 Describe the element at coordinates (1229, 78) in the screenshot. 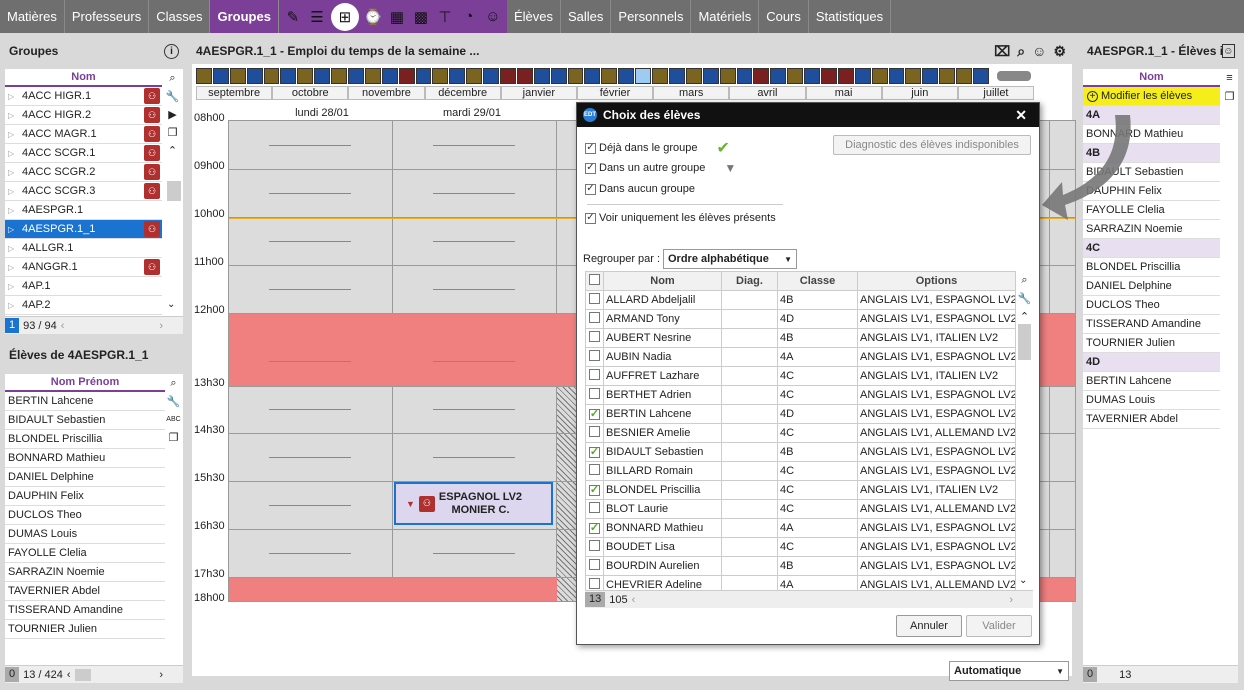

I see `menu-icon: ≡` at that location.